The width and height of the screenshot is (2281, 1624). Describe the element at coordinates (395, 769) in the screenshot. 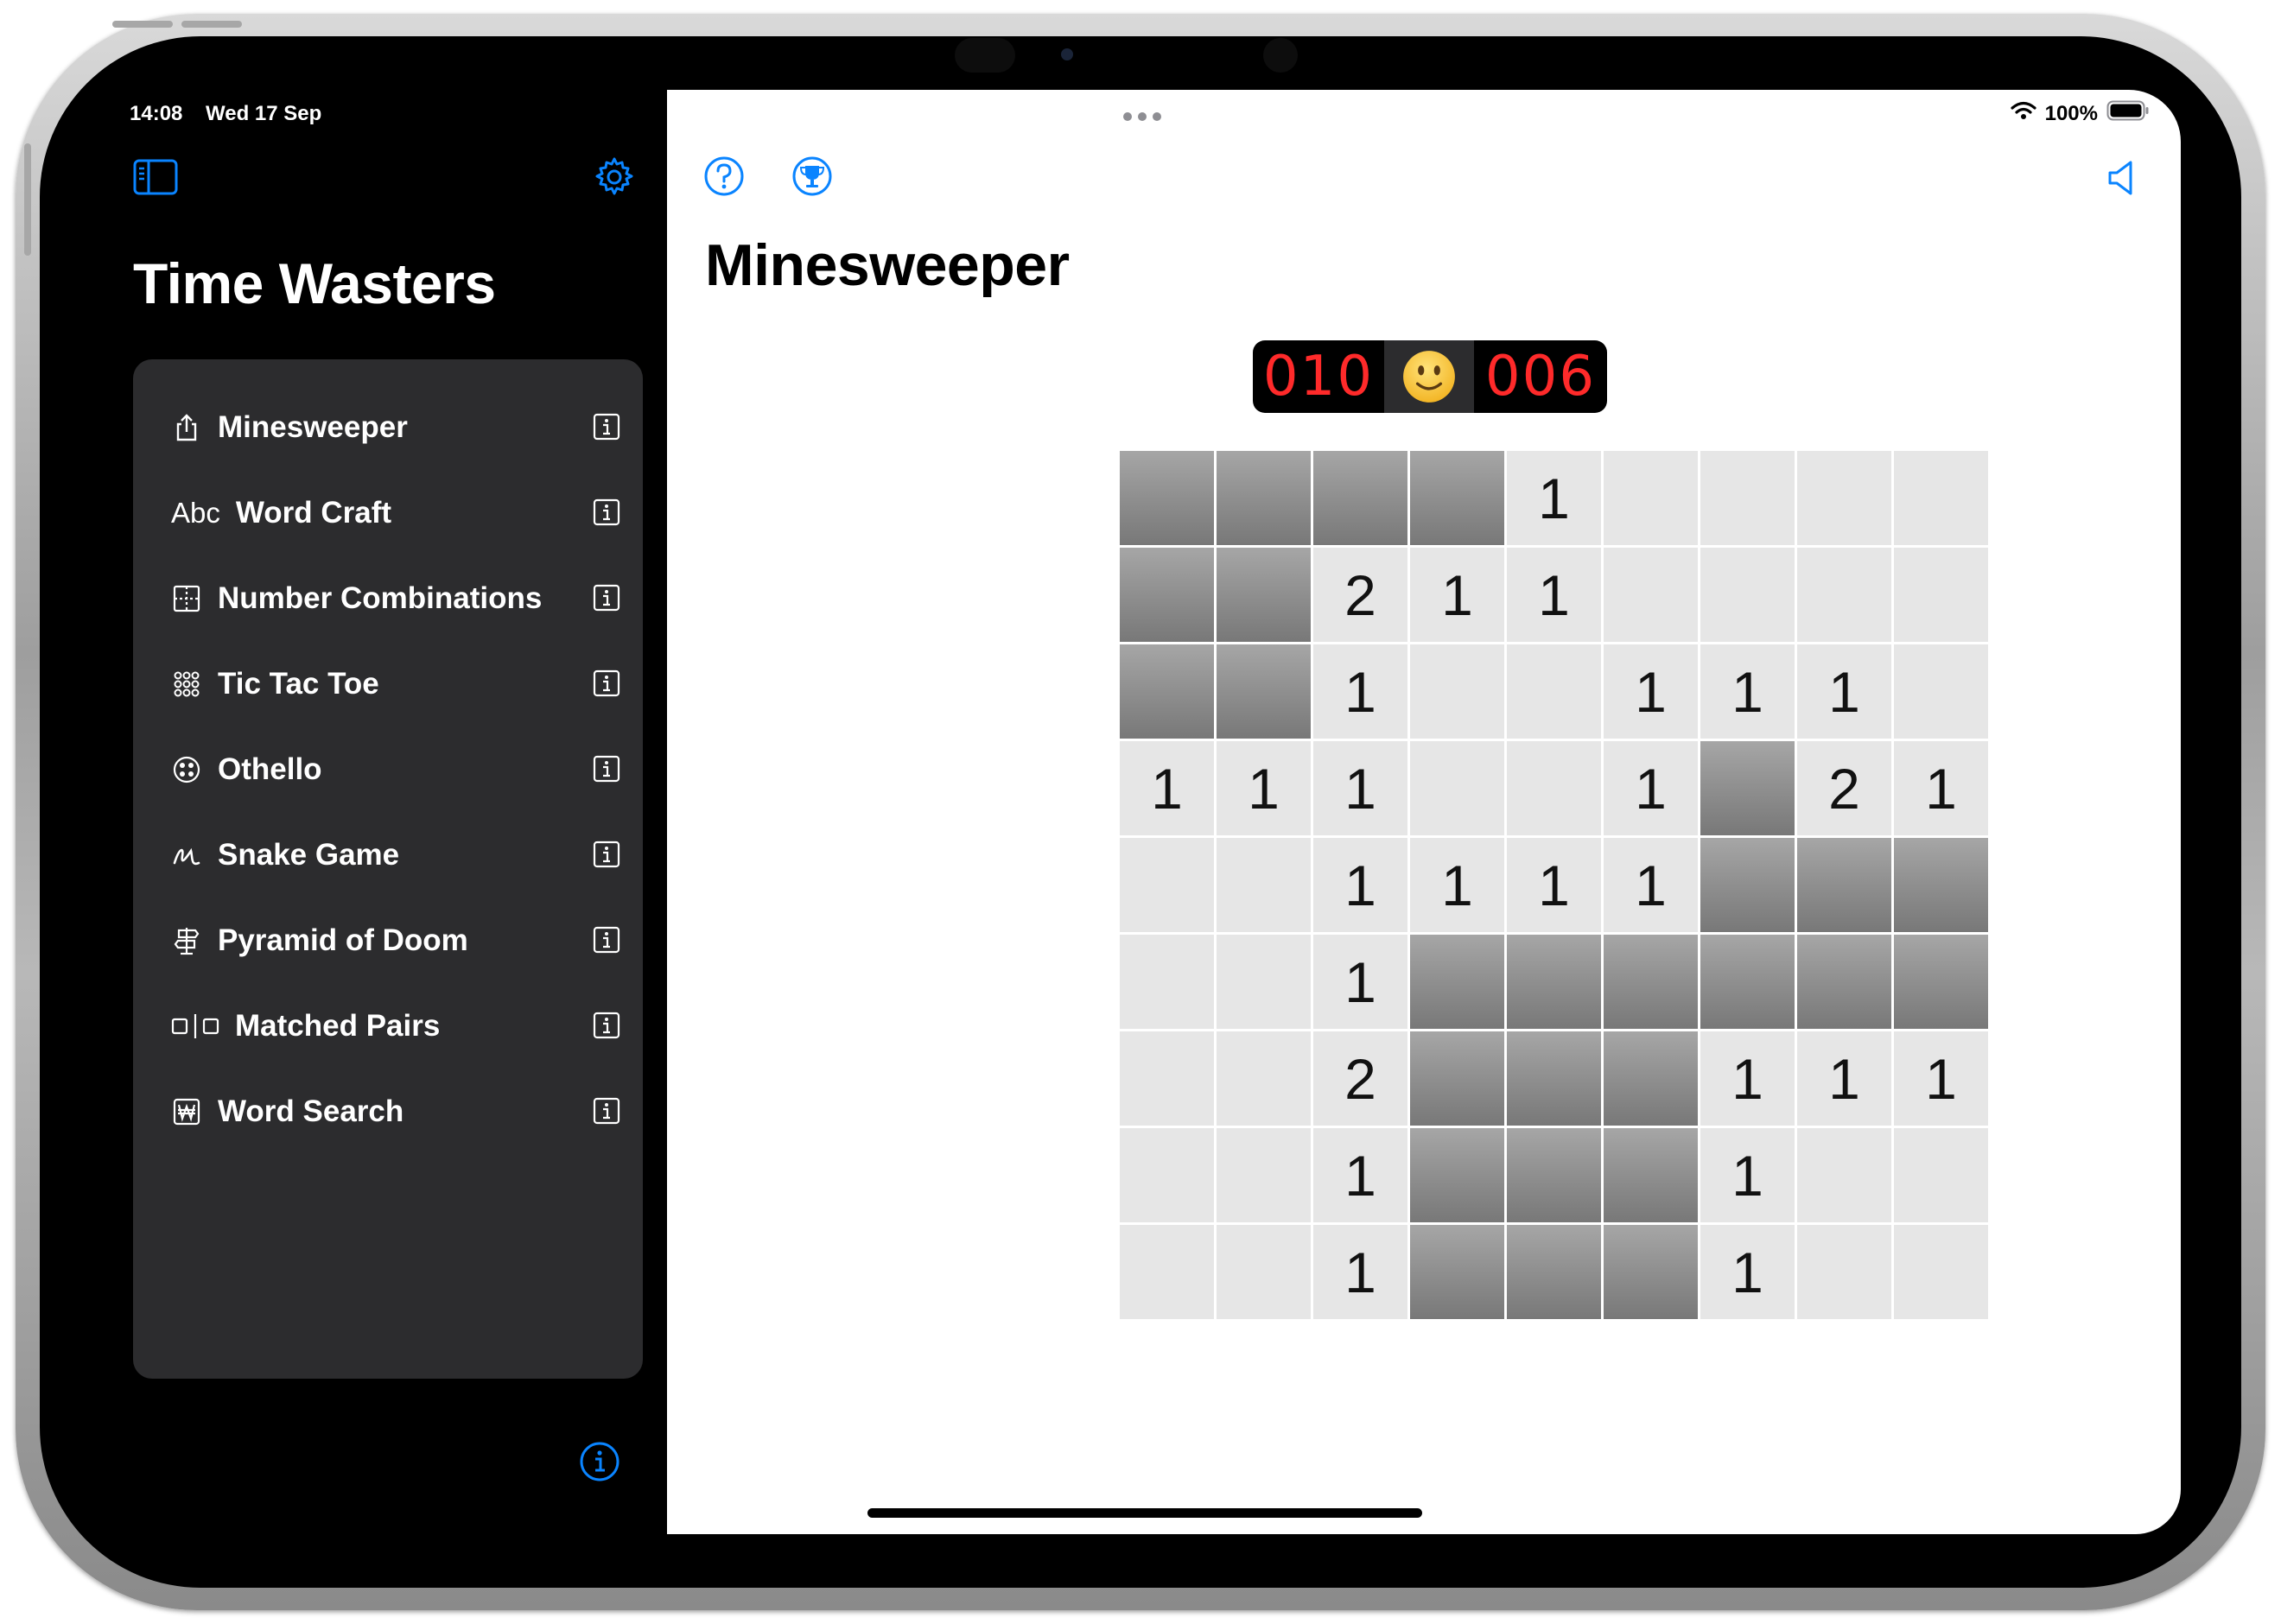

I see `sidebar-item-othello: Othello` at that location.